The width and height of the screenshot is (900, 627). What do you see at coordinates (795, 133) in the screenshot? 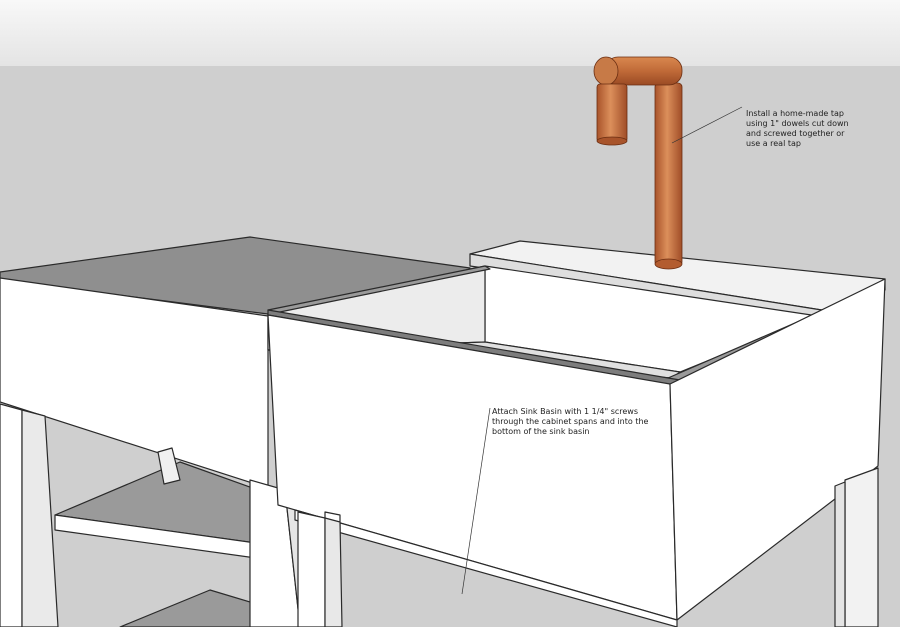
I see `tap-annotation-line-3: and screwed together or` at bounding box center [795, 133].